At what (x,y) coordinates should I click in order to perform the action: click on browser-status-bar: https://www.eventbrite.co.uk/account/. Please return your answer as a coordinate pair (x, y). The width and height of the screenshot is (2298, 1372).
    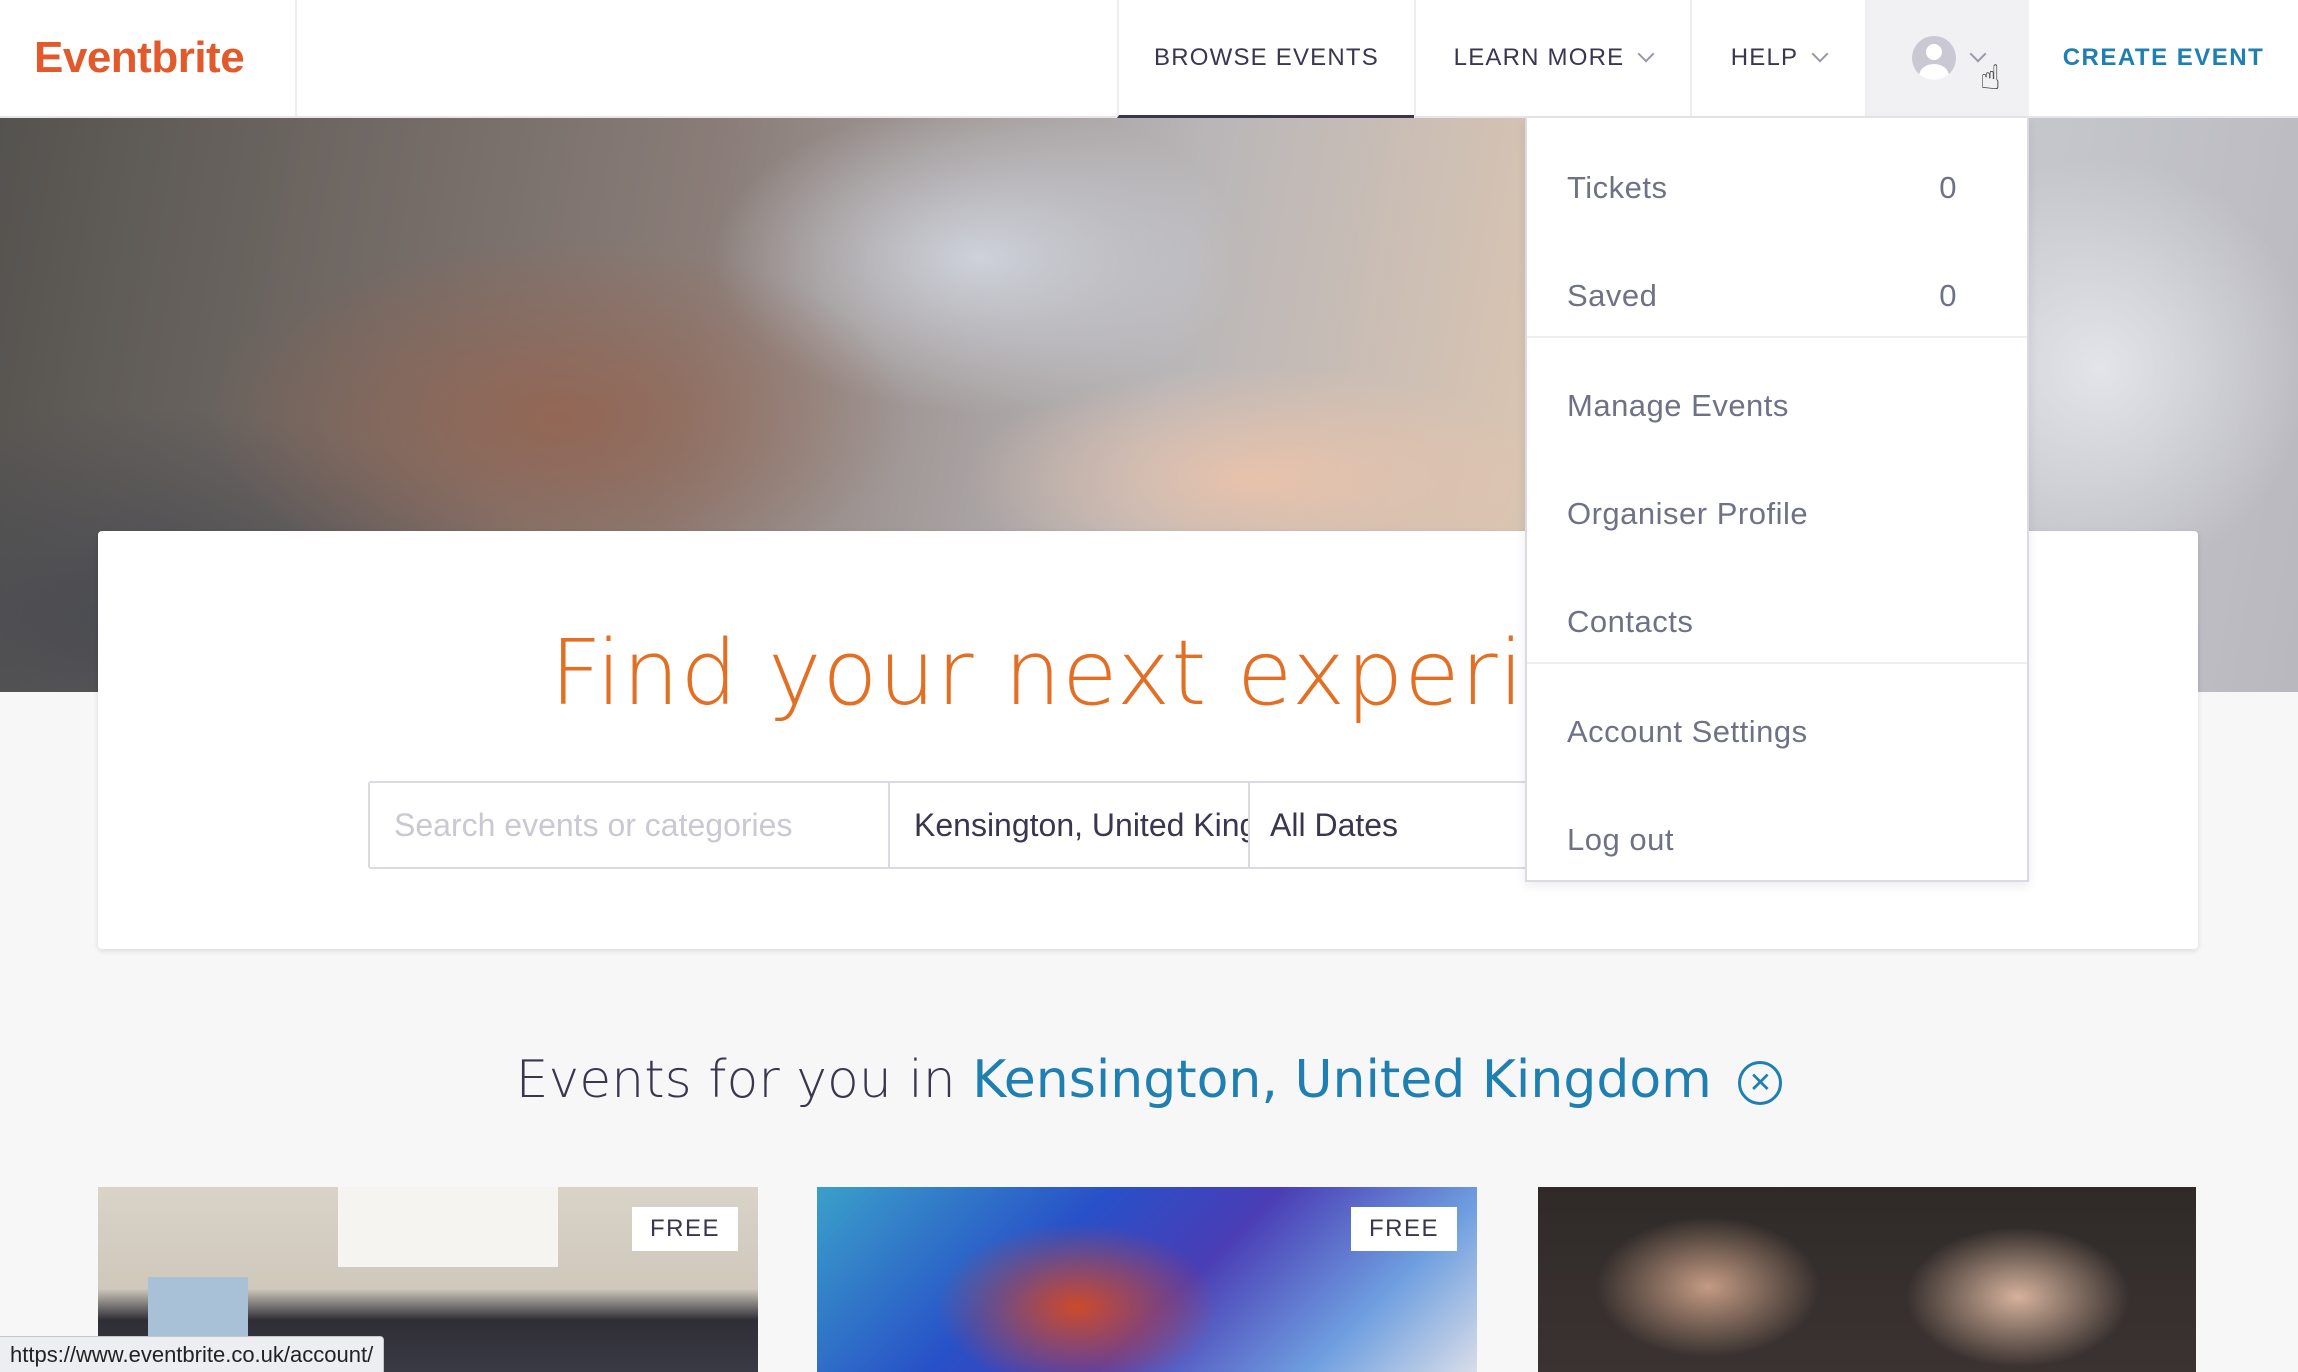
    Looking at the image, I should click on (192, 1354).